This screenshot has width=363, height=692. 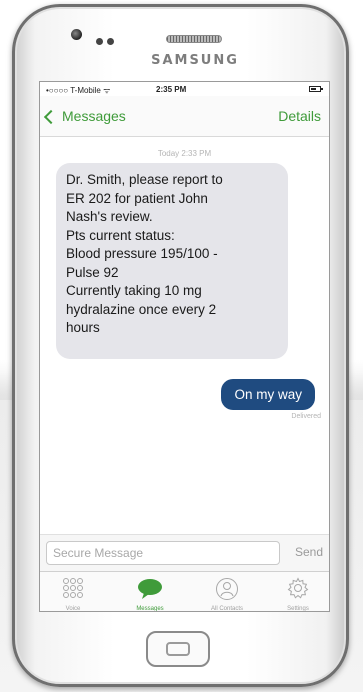 What do you see at coordinates (99, 41) in the screenshot?
I see `proximity-sensor` at bounding box center [99, 41].